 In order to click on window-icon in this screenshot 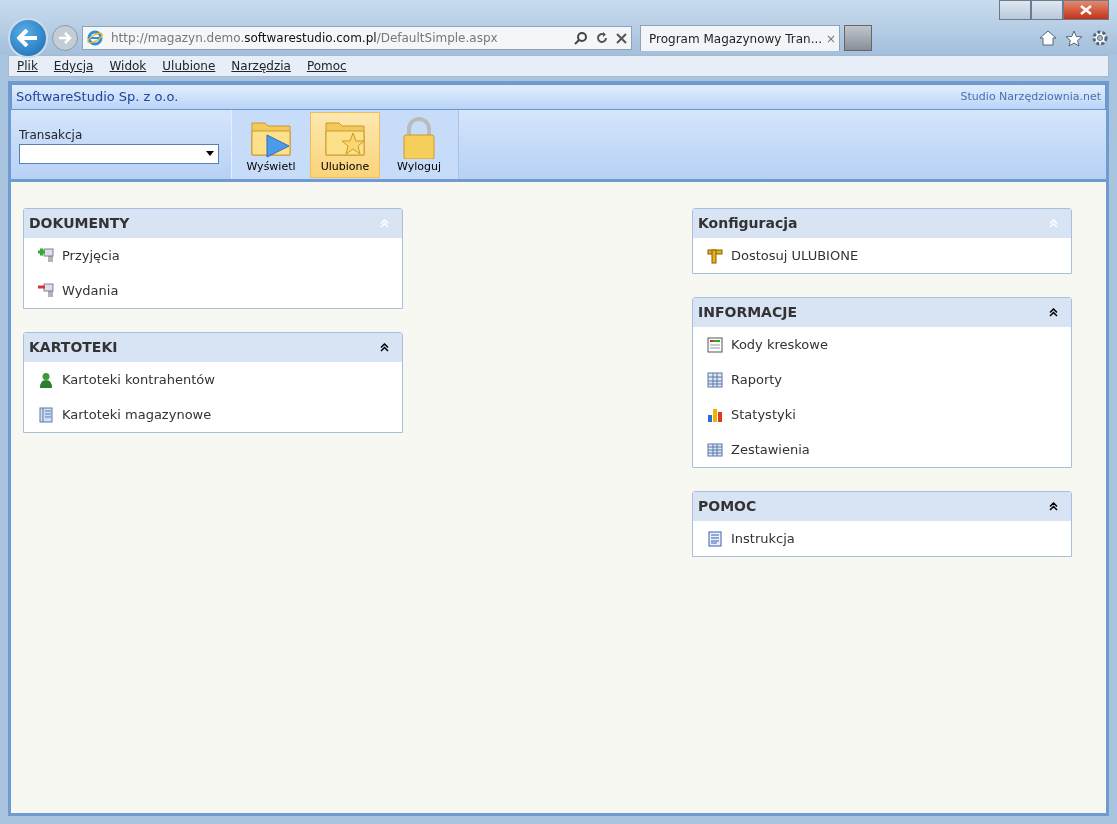, I will do `click(715, 344)`.